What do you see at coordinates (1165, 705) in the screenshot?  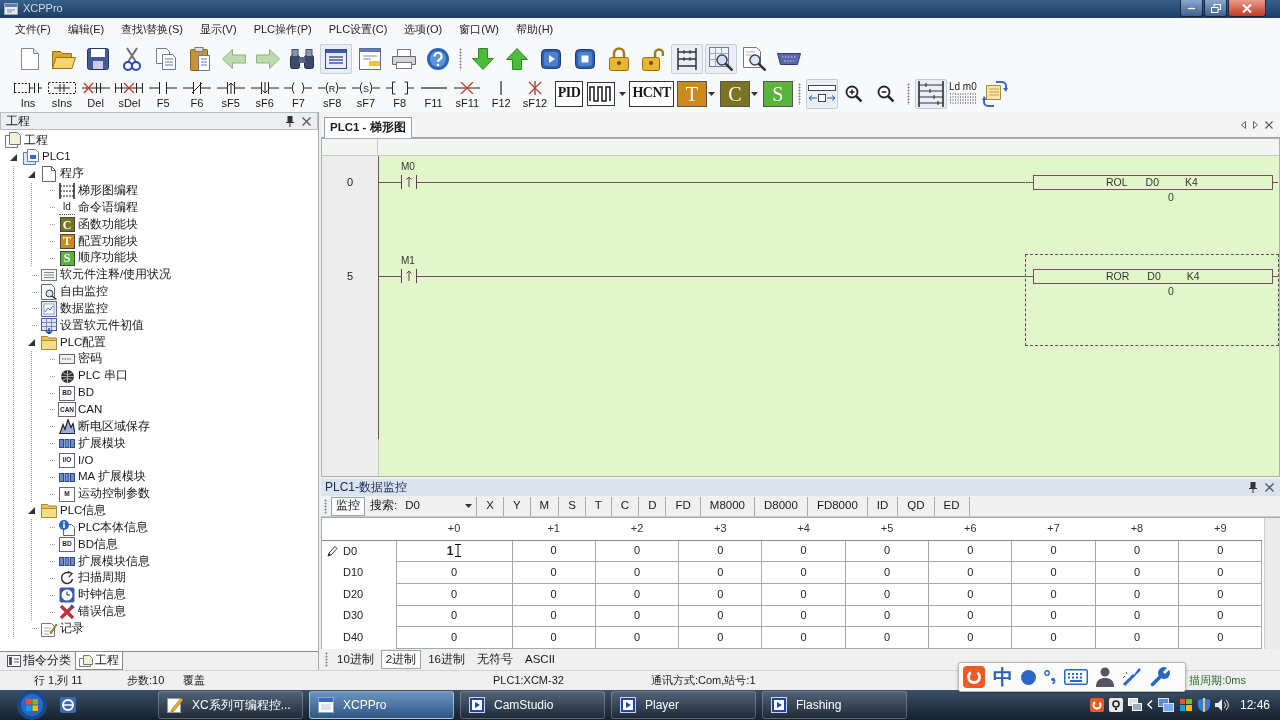 I see `network-icon` at bounding box center [1165, 705].